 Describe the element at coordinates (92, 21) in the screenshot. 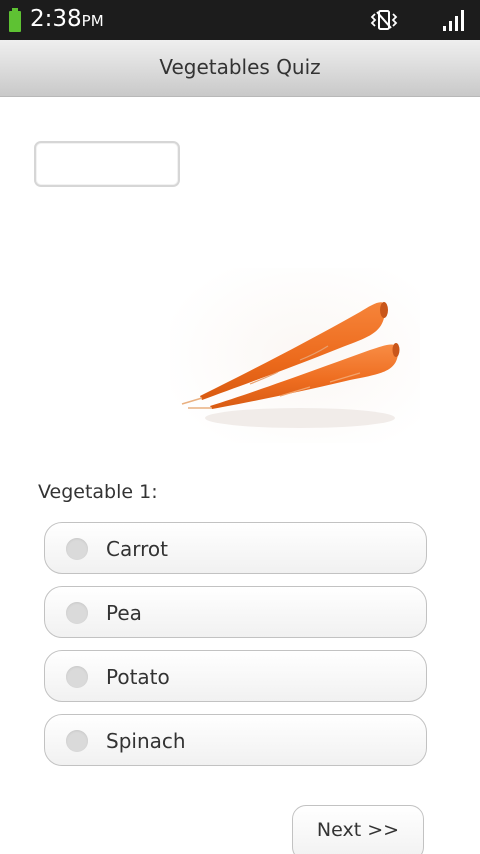

I see `status-ampm: PM` at that location.